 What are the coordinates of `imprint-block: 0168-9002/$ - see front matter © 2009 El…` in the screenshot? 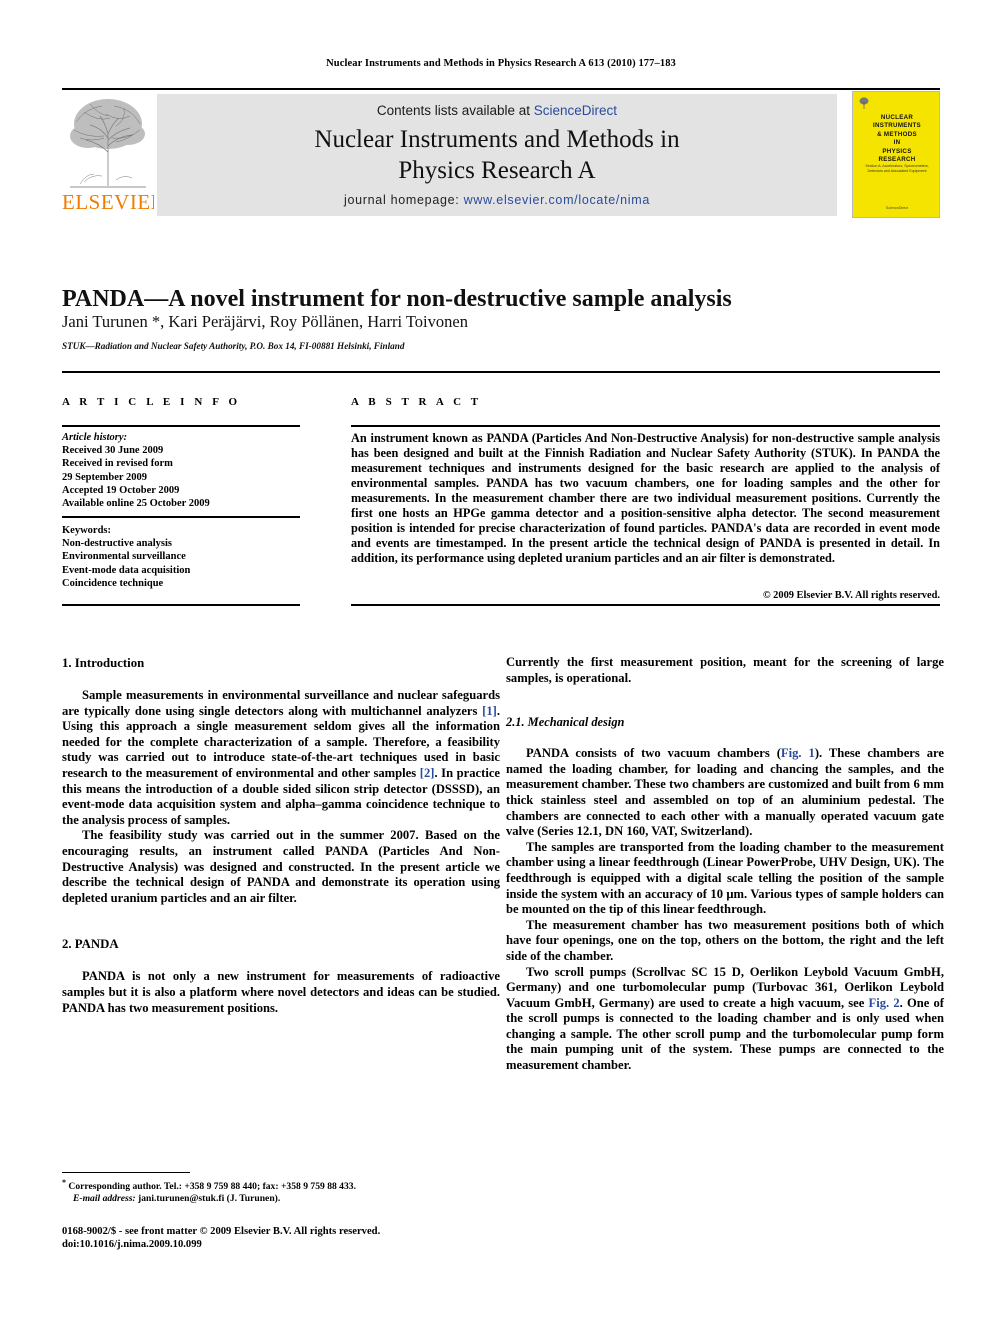 It's located at (281, 1238).